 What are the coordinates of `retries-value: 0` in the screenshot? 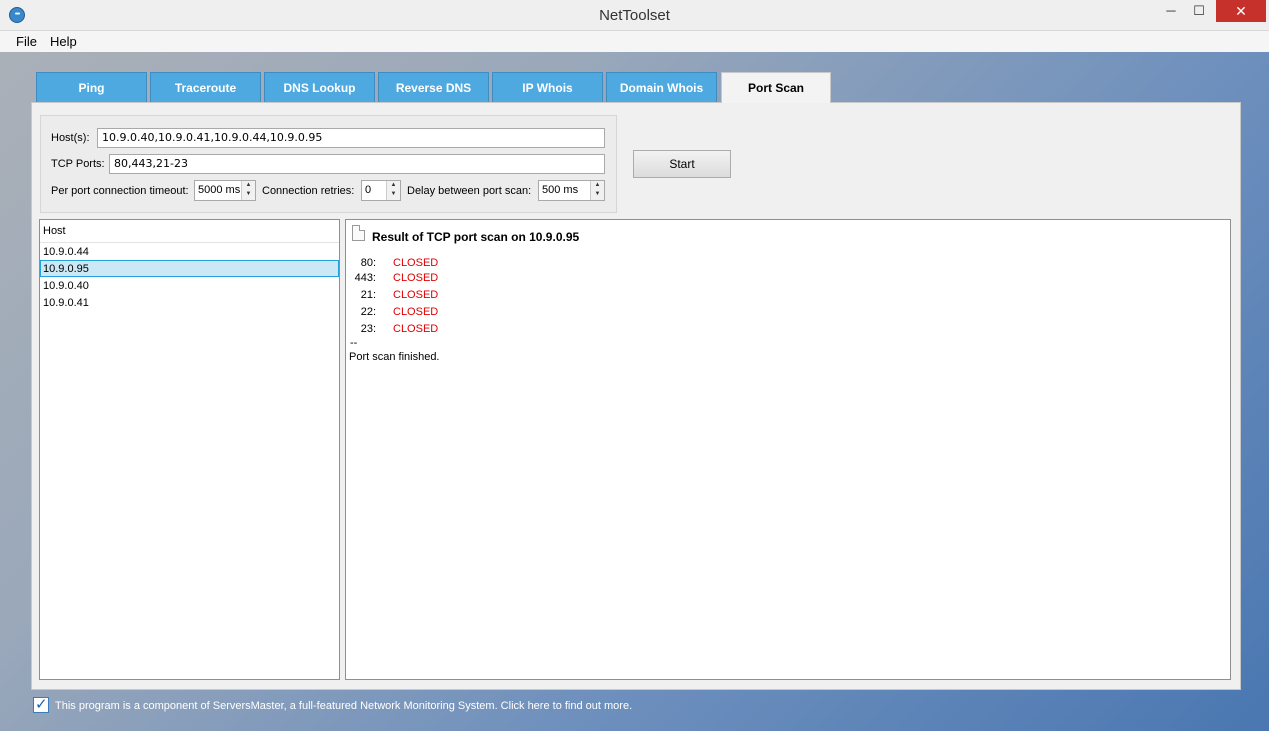 It's located at (368, 190).